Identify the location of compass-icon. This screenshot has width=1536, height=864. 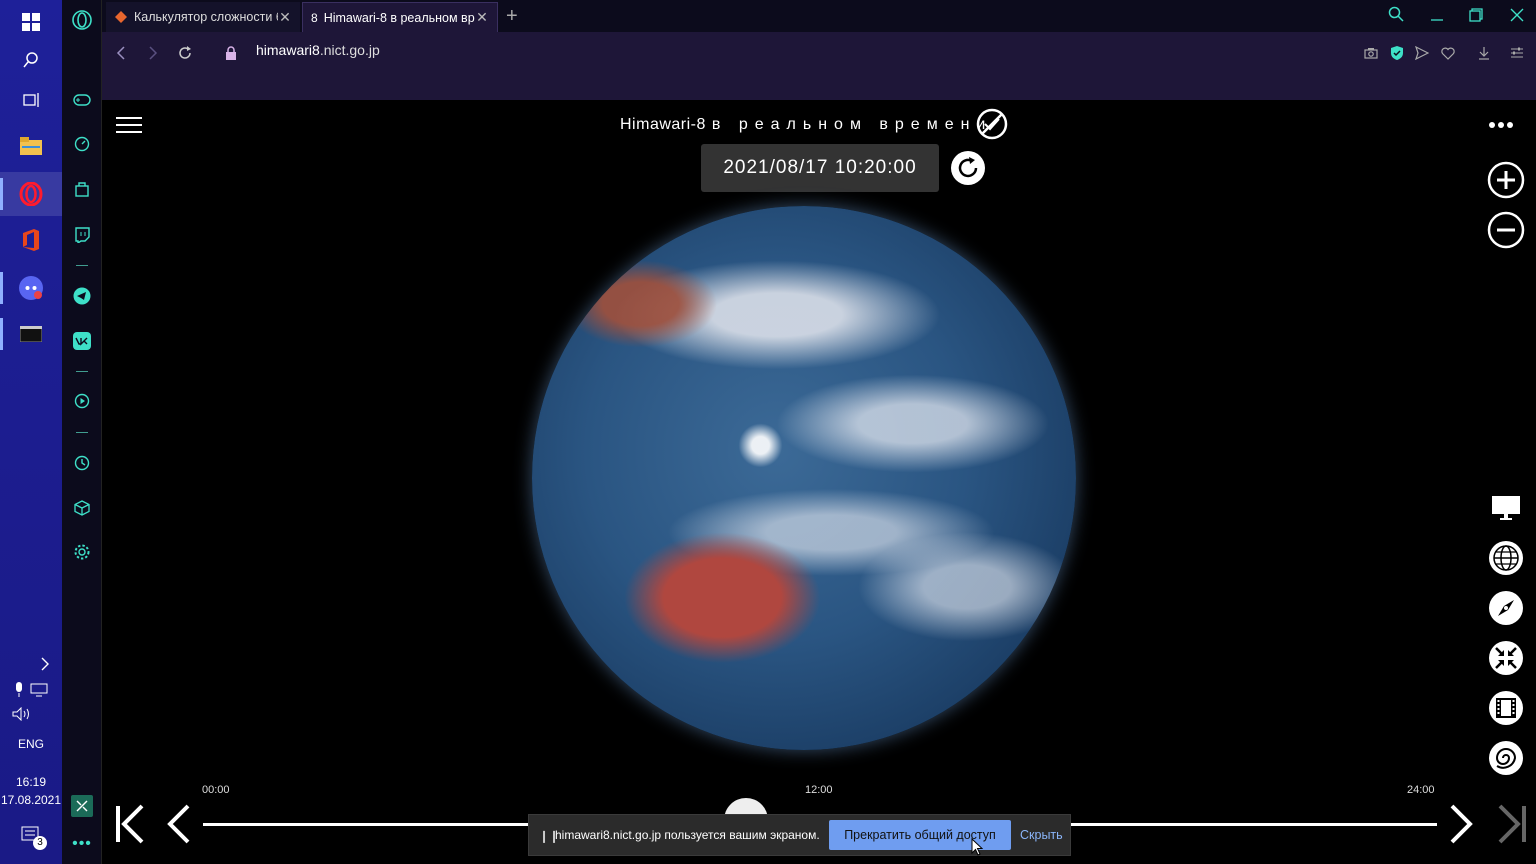
(1506, 608).